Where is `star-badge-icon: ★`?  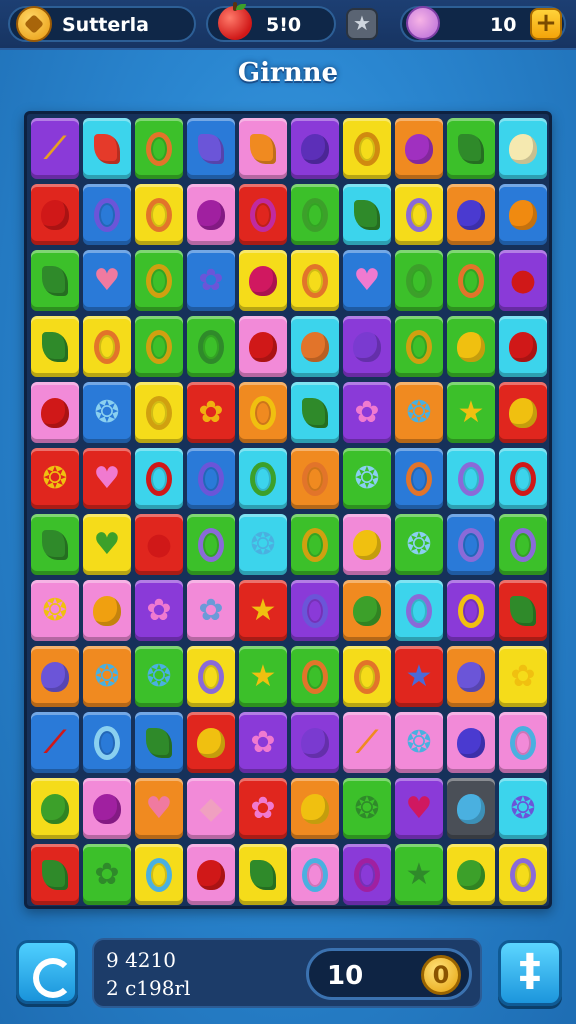
star-badge-icon: ★ is located at coordinates (362, 24).